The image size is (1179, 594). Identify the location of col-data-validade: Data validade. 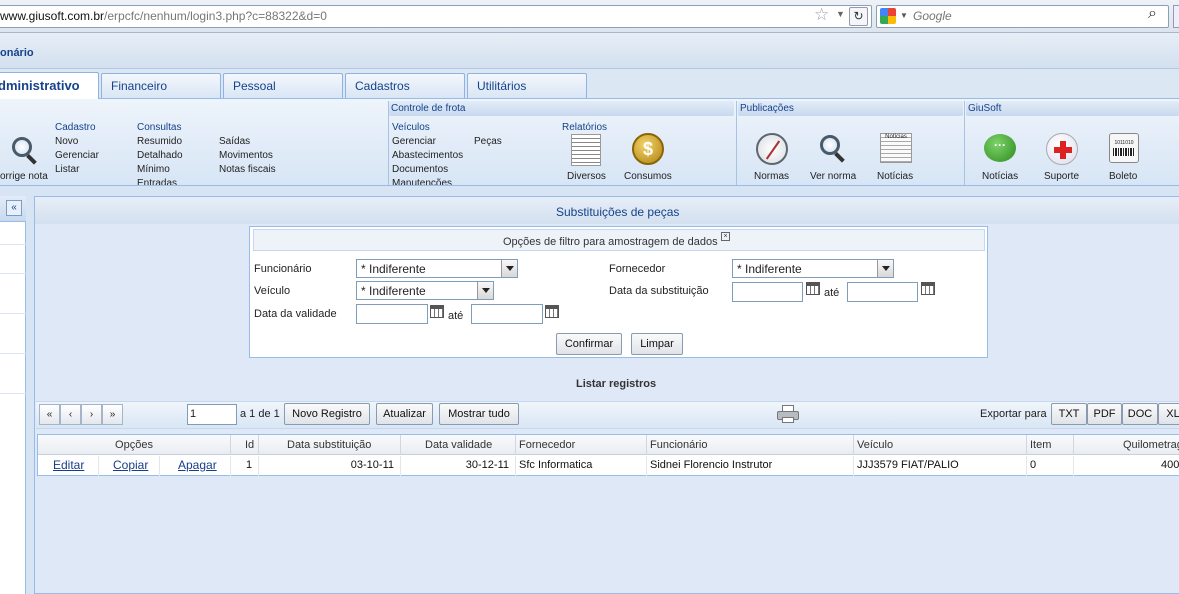
(458, 445).